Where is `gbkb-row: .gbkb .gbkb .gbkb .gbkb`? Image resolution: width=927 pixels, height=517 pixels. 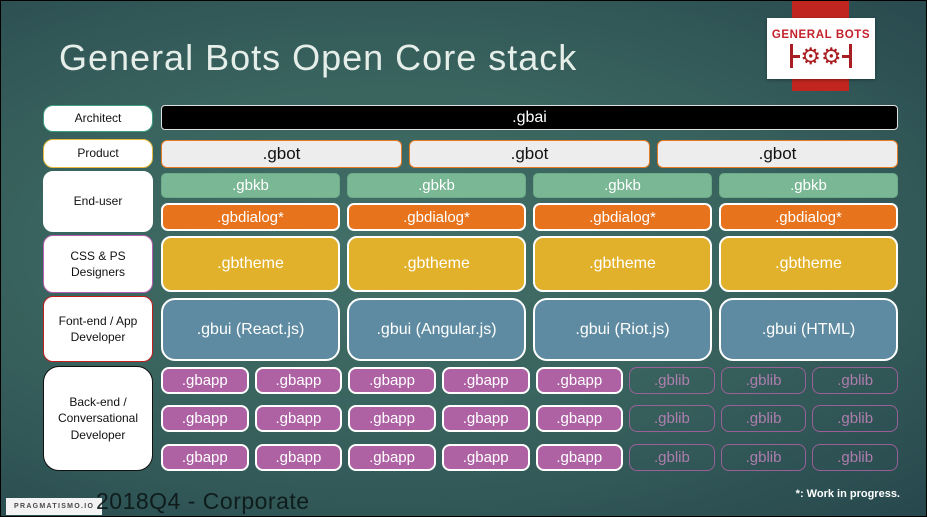
gbkb-row: .gbkb .gbkb .gbkb .gbkb is located at coordinates (529, 185).